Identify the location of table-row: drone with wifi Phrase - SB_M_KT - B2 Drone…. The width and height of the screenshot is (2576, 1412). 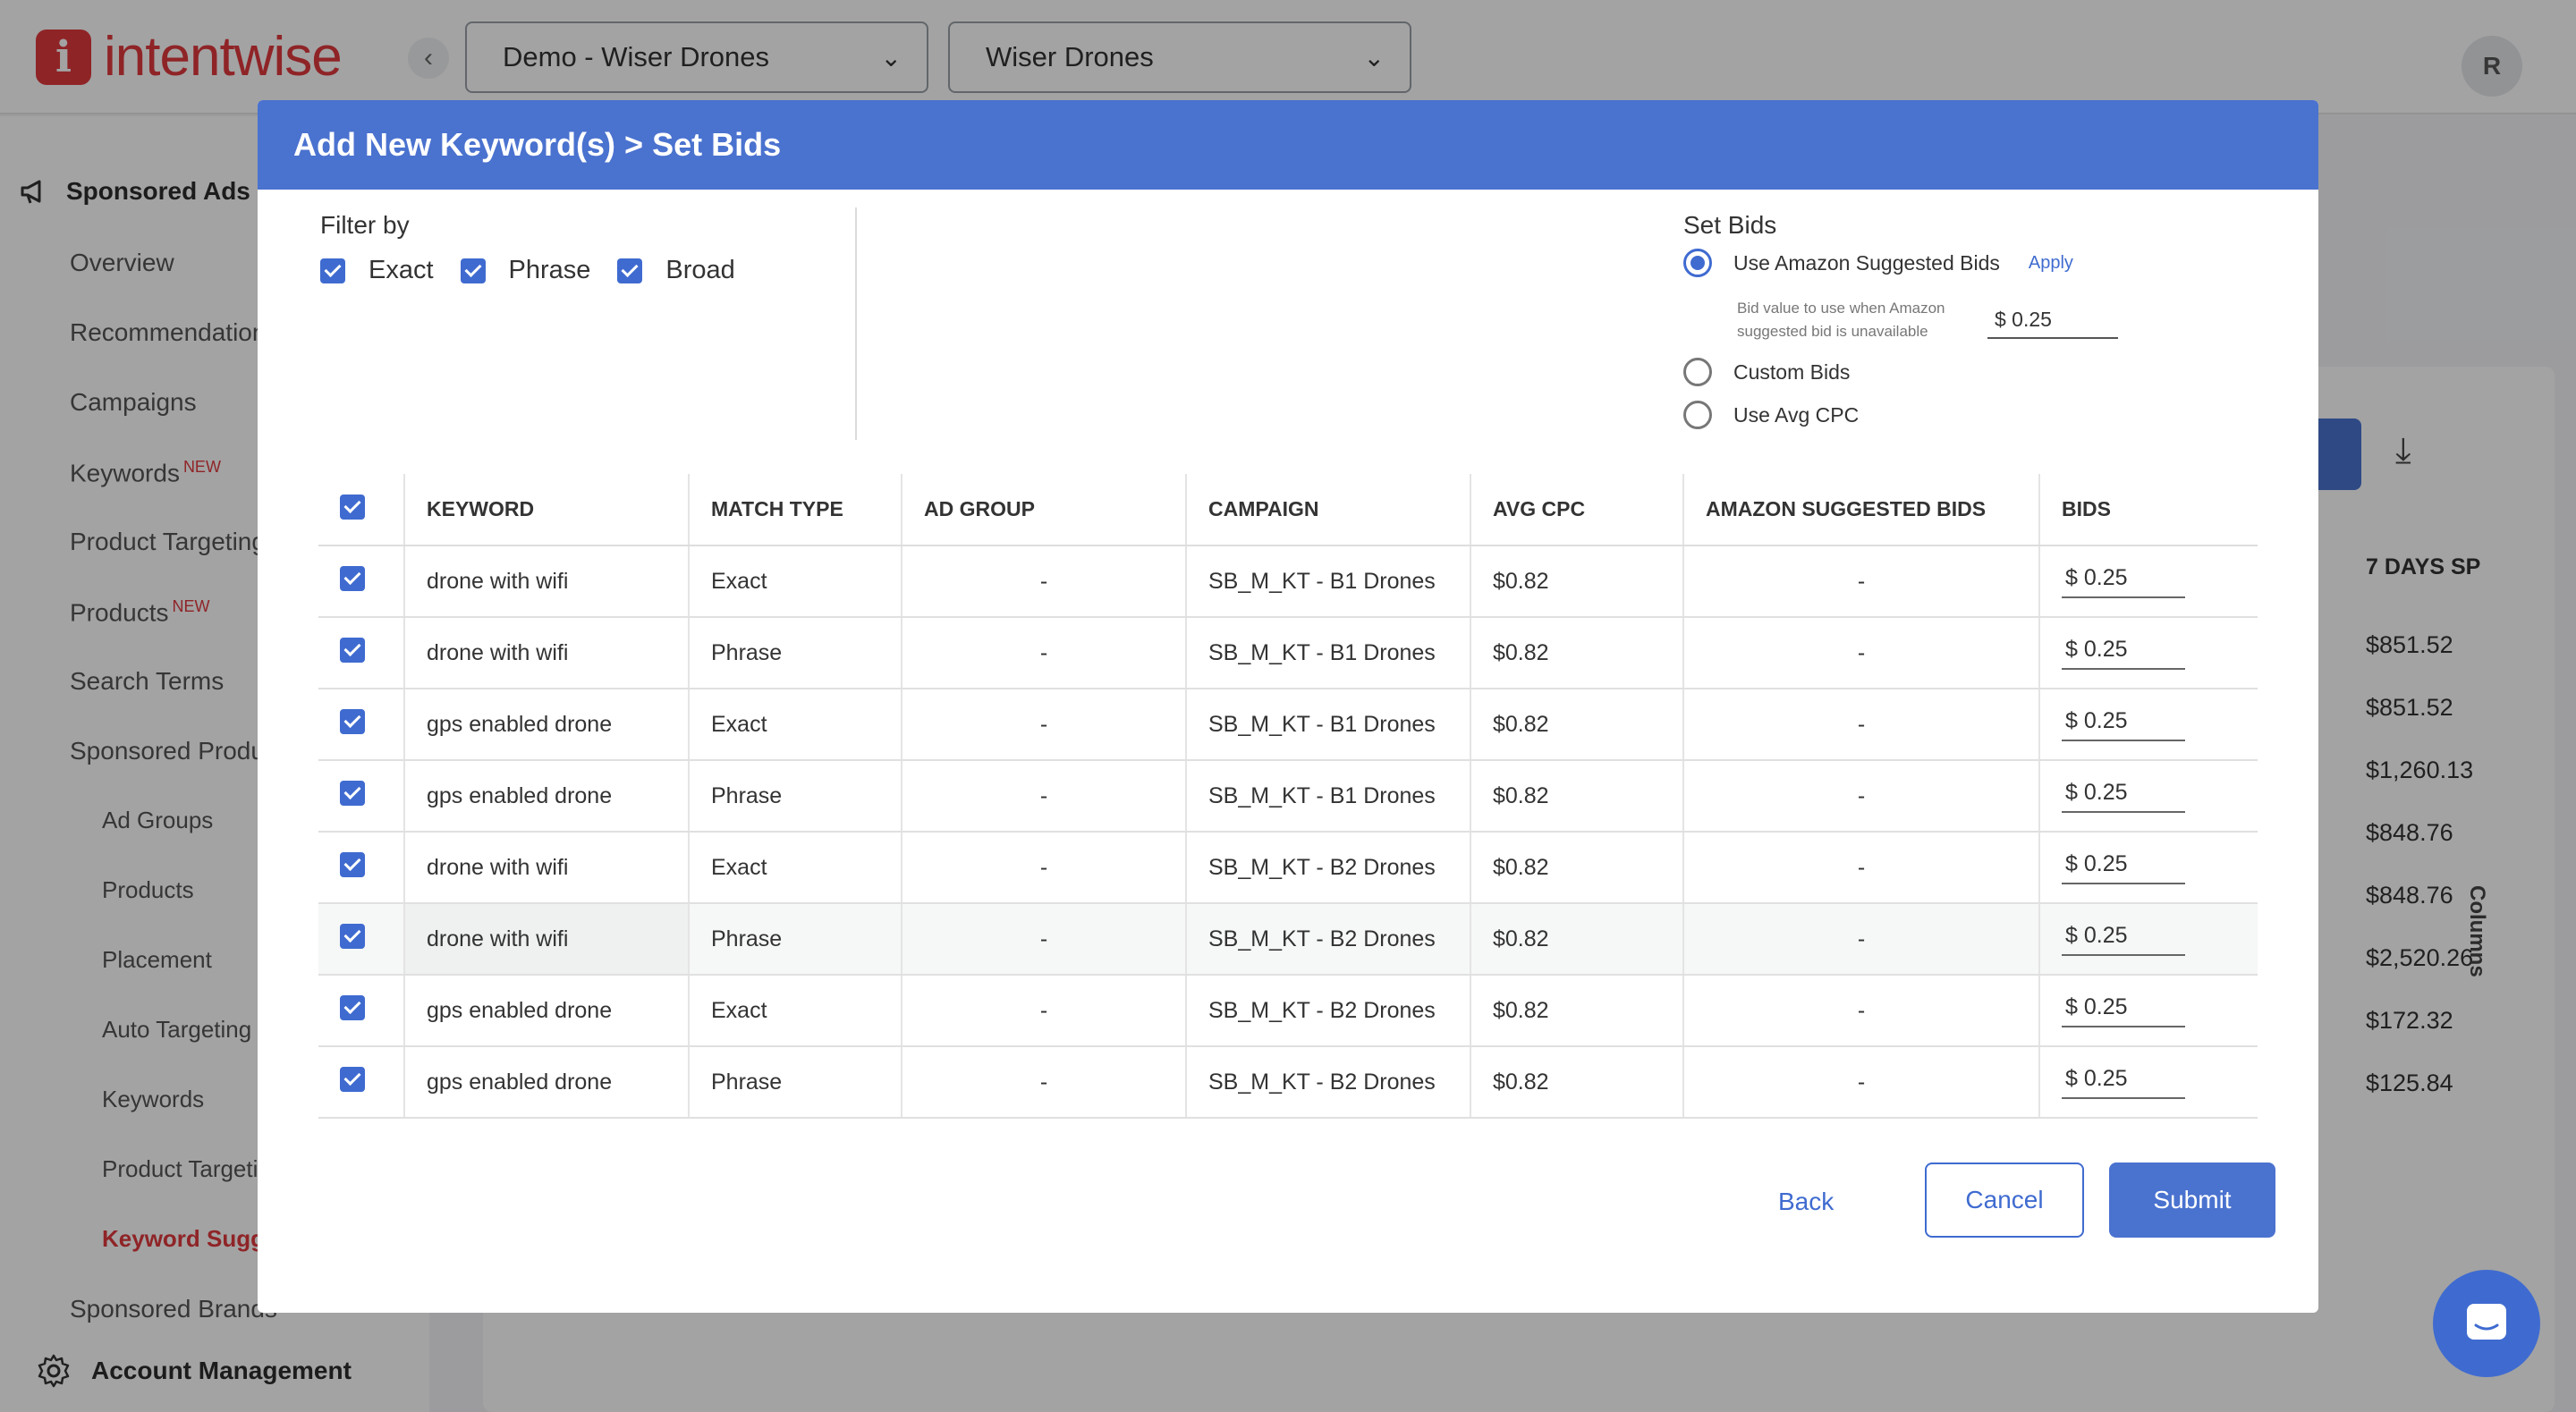
(1288, 940).